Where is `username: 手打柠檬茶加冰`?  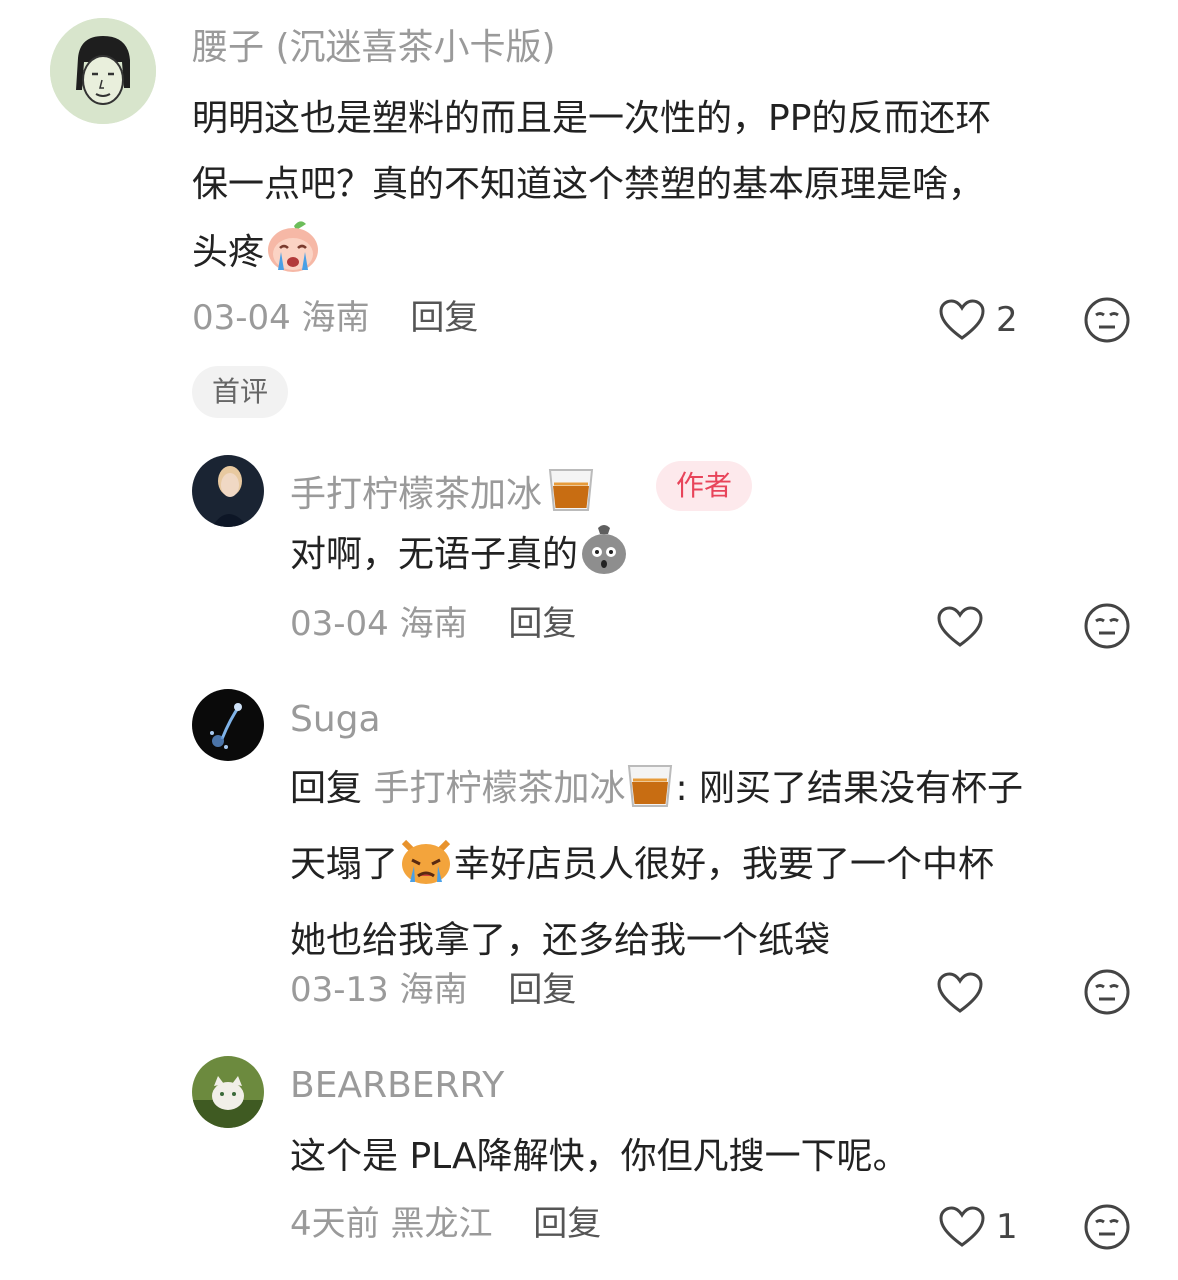
username: 手打柠檬茶加冰 is located at coordinates (443, 494).